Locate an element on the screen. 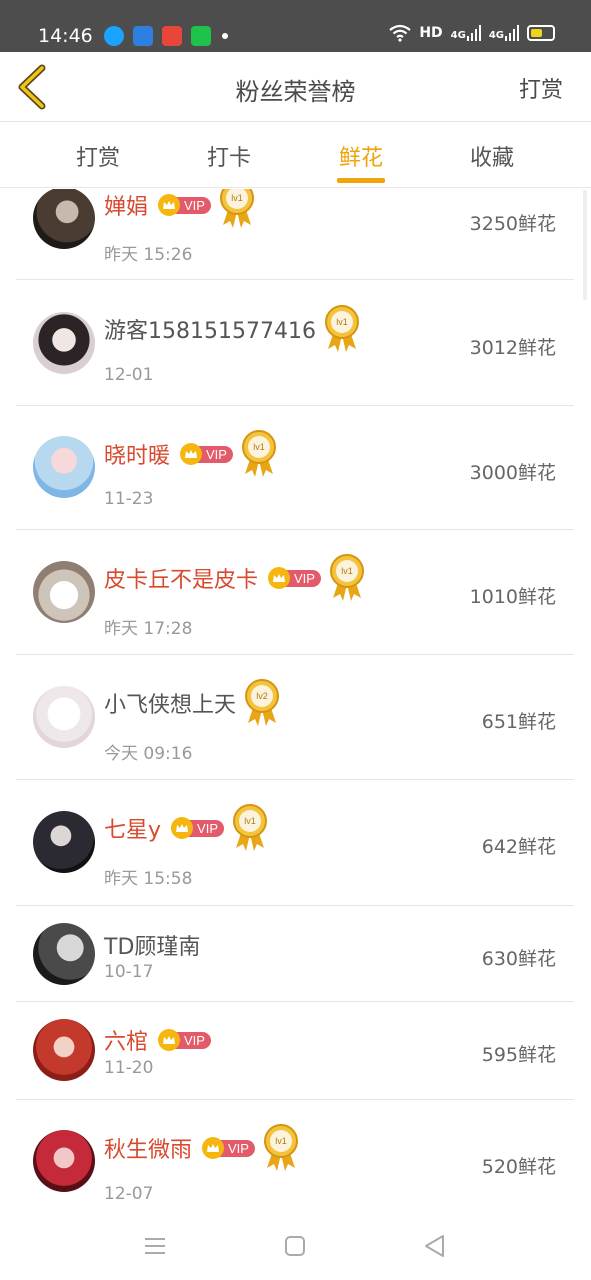 The width and height of the screenshot is (591, 1280). gift-date: 12-01 is located at coordinates (129, 375).